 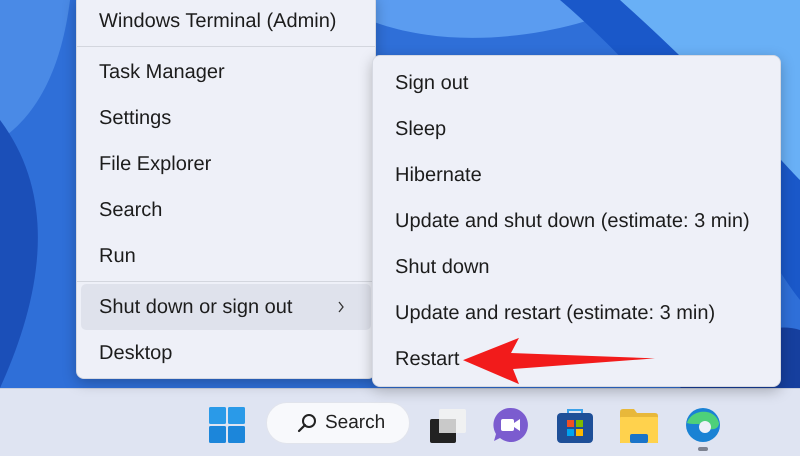 What do you see at coordinates (226, 353) in the screenshot?
I see `menu-item: Desktop` at bounding box center [226, 353].